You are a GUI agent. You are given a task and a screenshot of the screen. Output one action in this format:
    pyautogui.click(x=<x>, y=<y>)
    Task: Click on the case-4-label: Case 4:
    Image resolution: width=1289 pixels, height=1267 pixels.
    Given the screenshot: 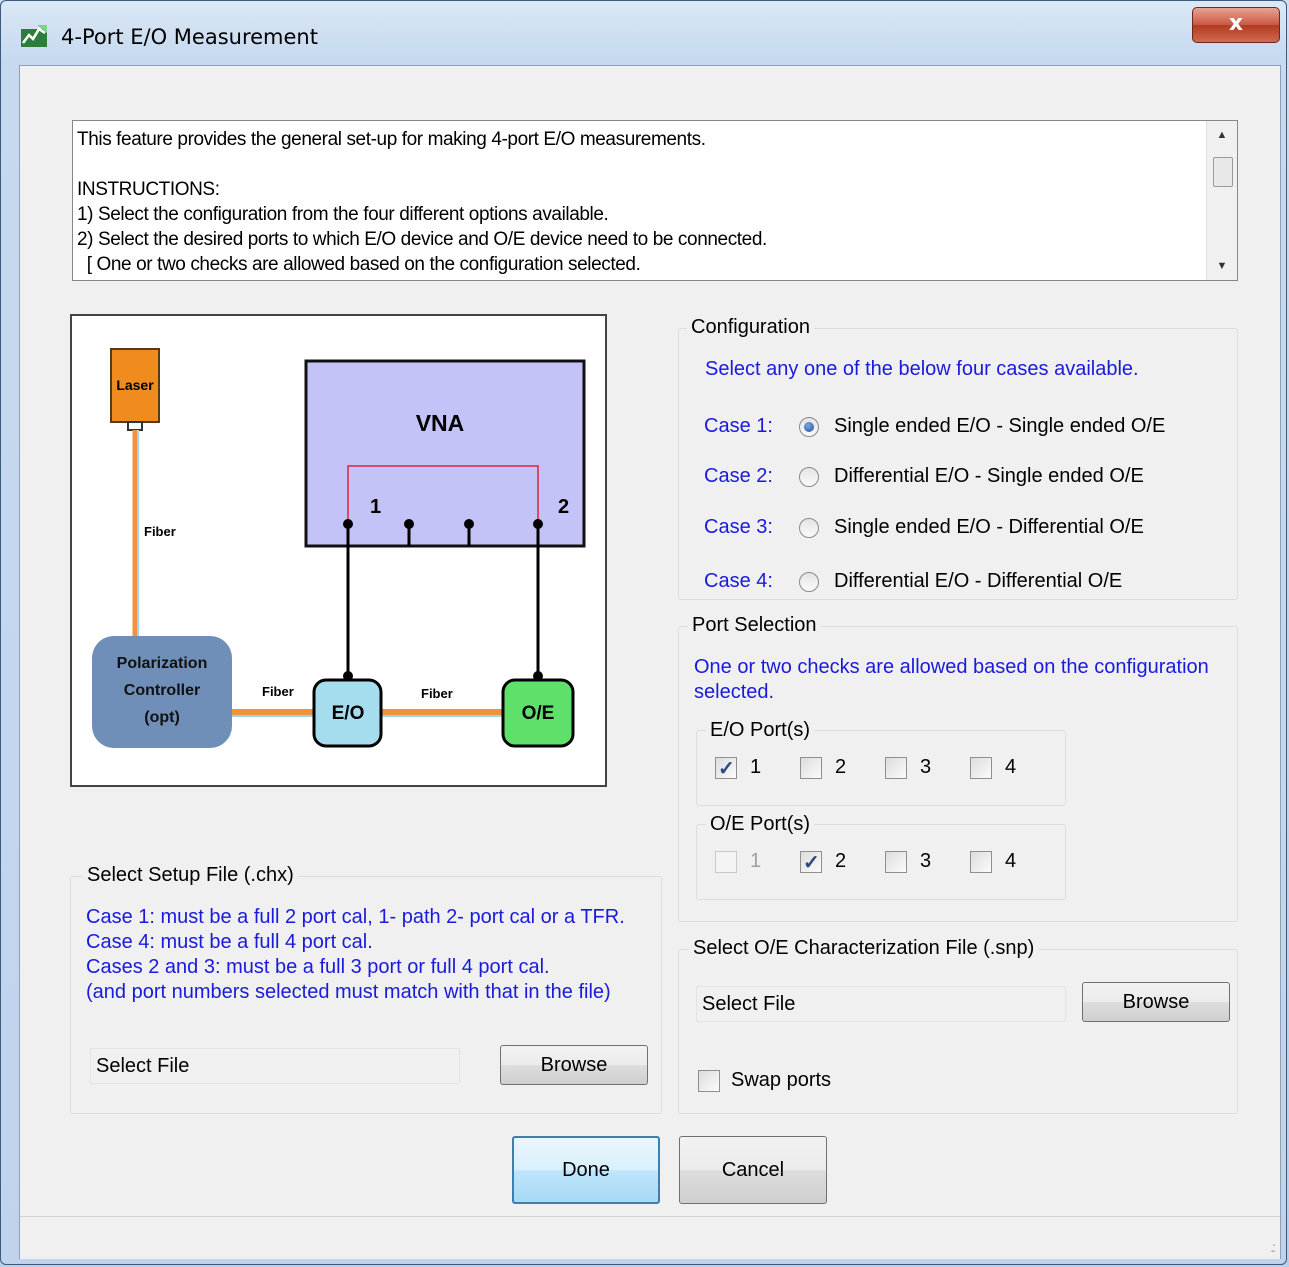 What is the action you would take?
    pyautogui.click(x=738, y=581)
    